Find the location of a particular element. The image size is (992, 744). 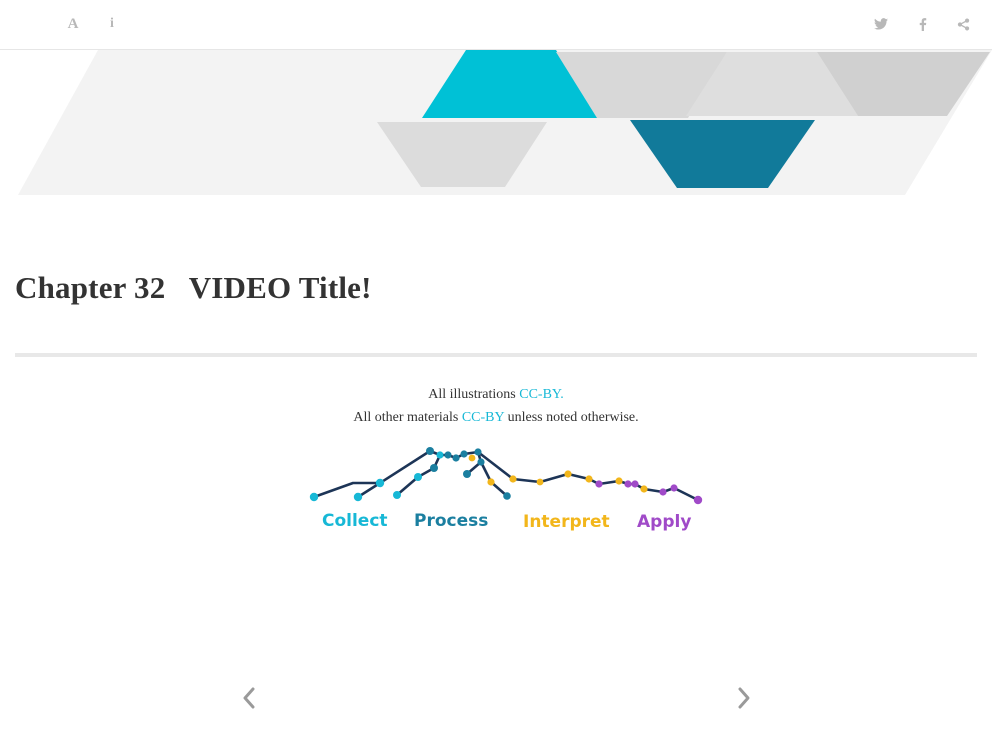

share-icon is located at coordinates (963, 24).